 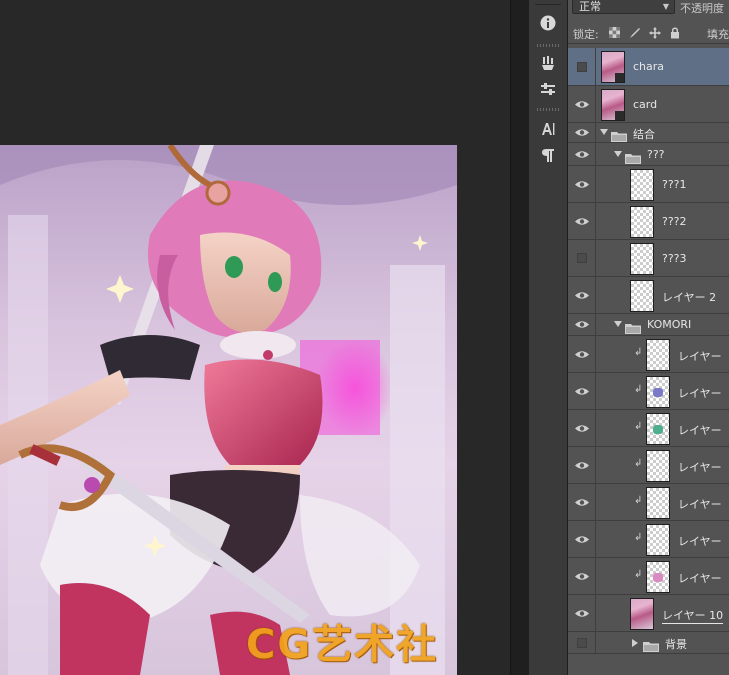 What do you see at coordinates (676, 644) in the screenshot?
I see `layer-name: 背景` at bounding box center [676, 644].